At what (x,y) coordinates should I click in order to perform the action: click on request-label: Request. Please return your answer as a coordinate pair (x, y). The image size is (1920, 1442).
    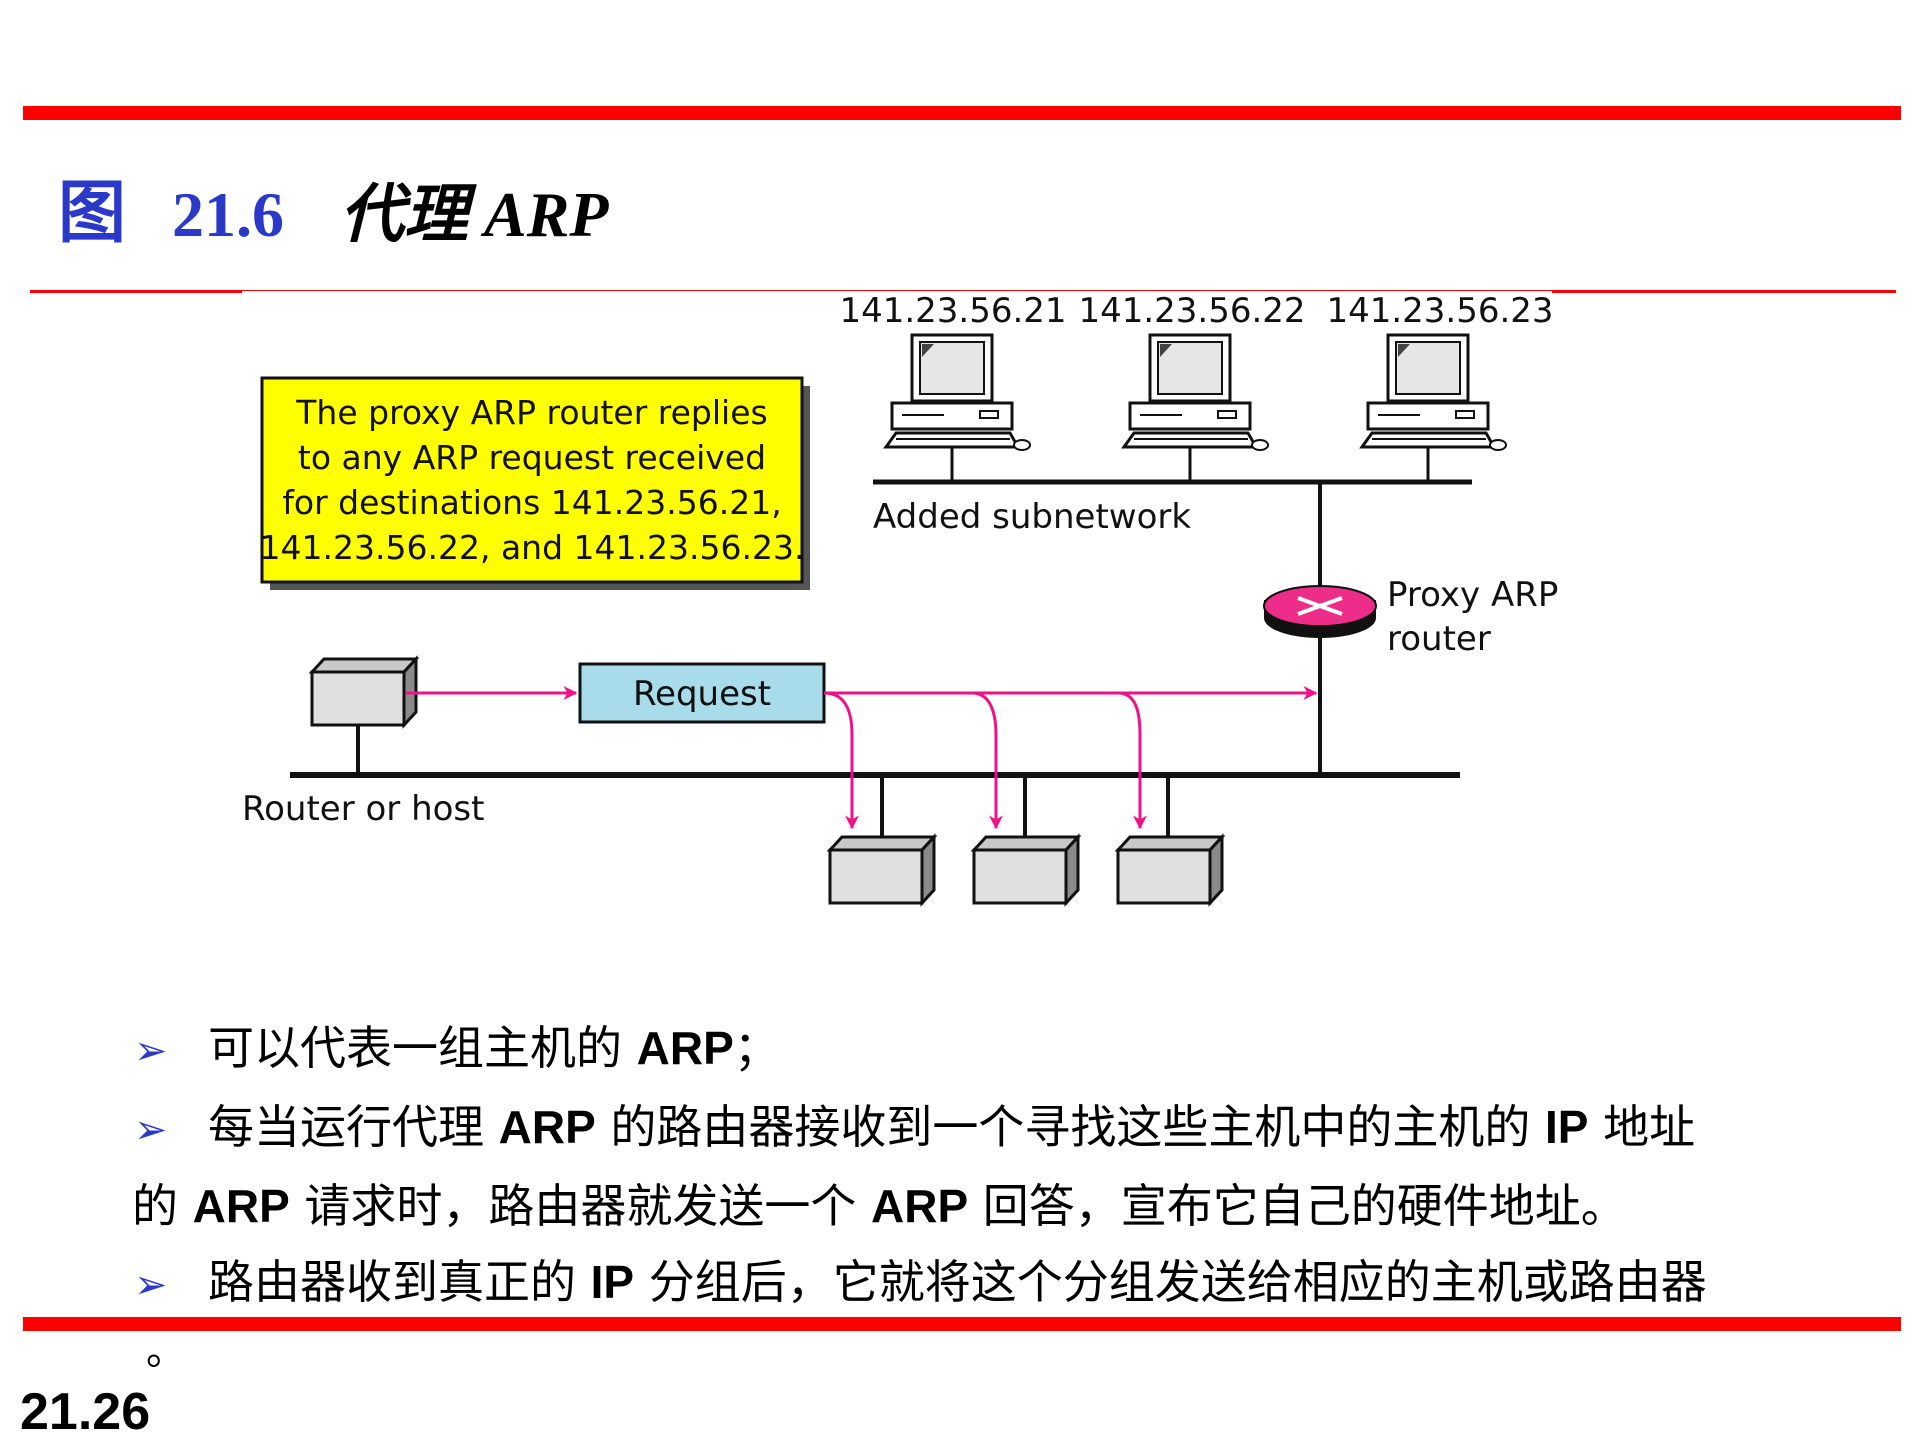
    Looking at the image, I should click on (702, 694).